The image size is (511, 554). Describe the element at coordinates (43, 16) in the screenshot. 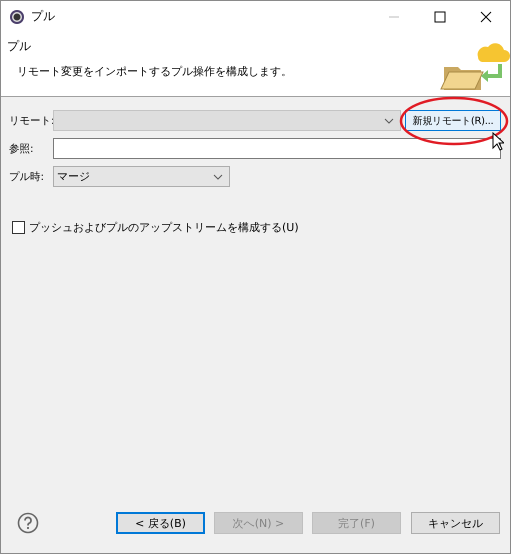

I see `window-title: プル` at that location.